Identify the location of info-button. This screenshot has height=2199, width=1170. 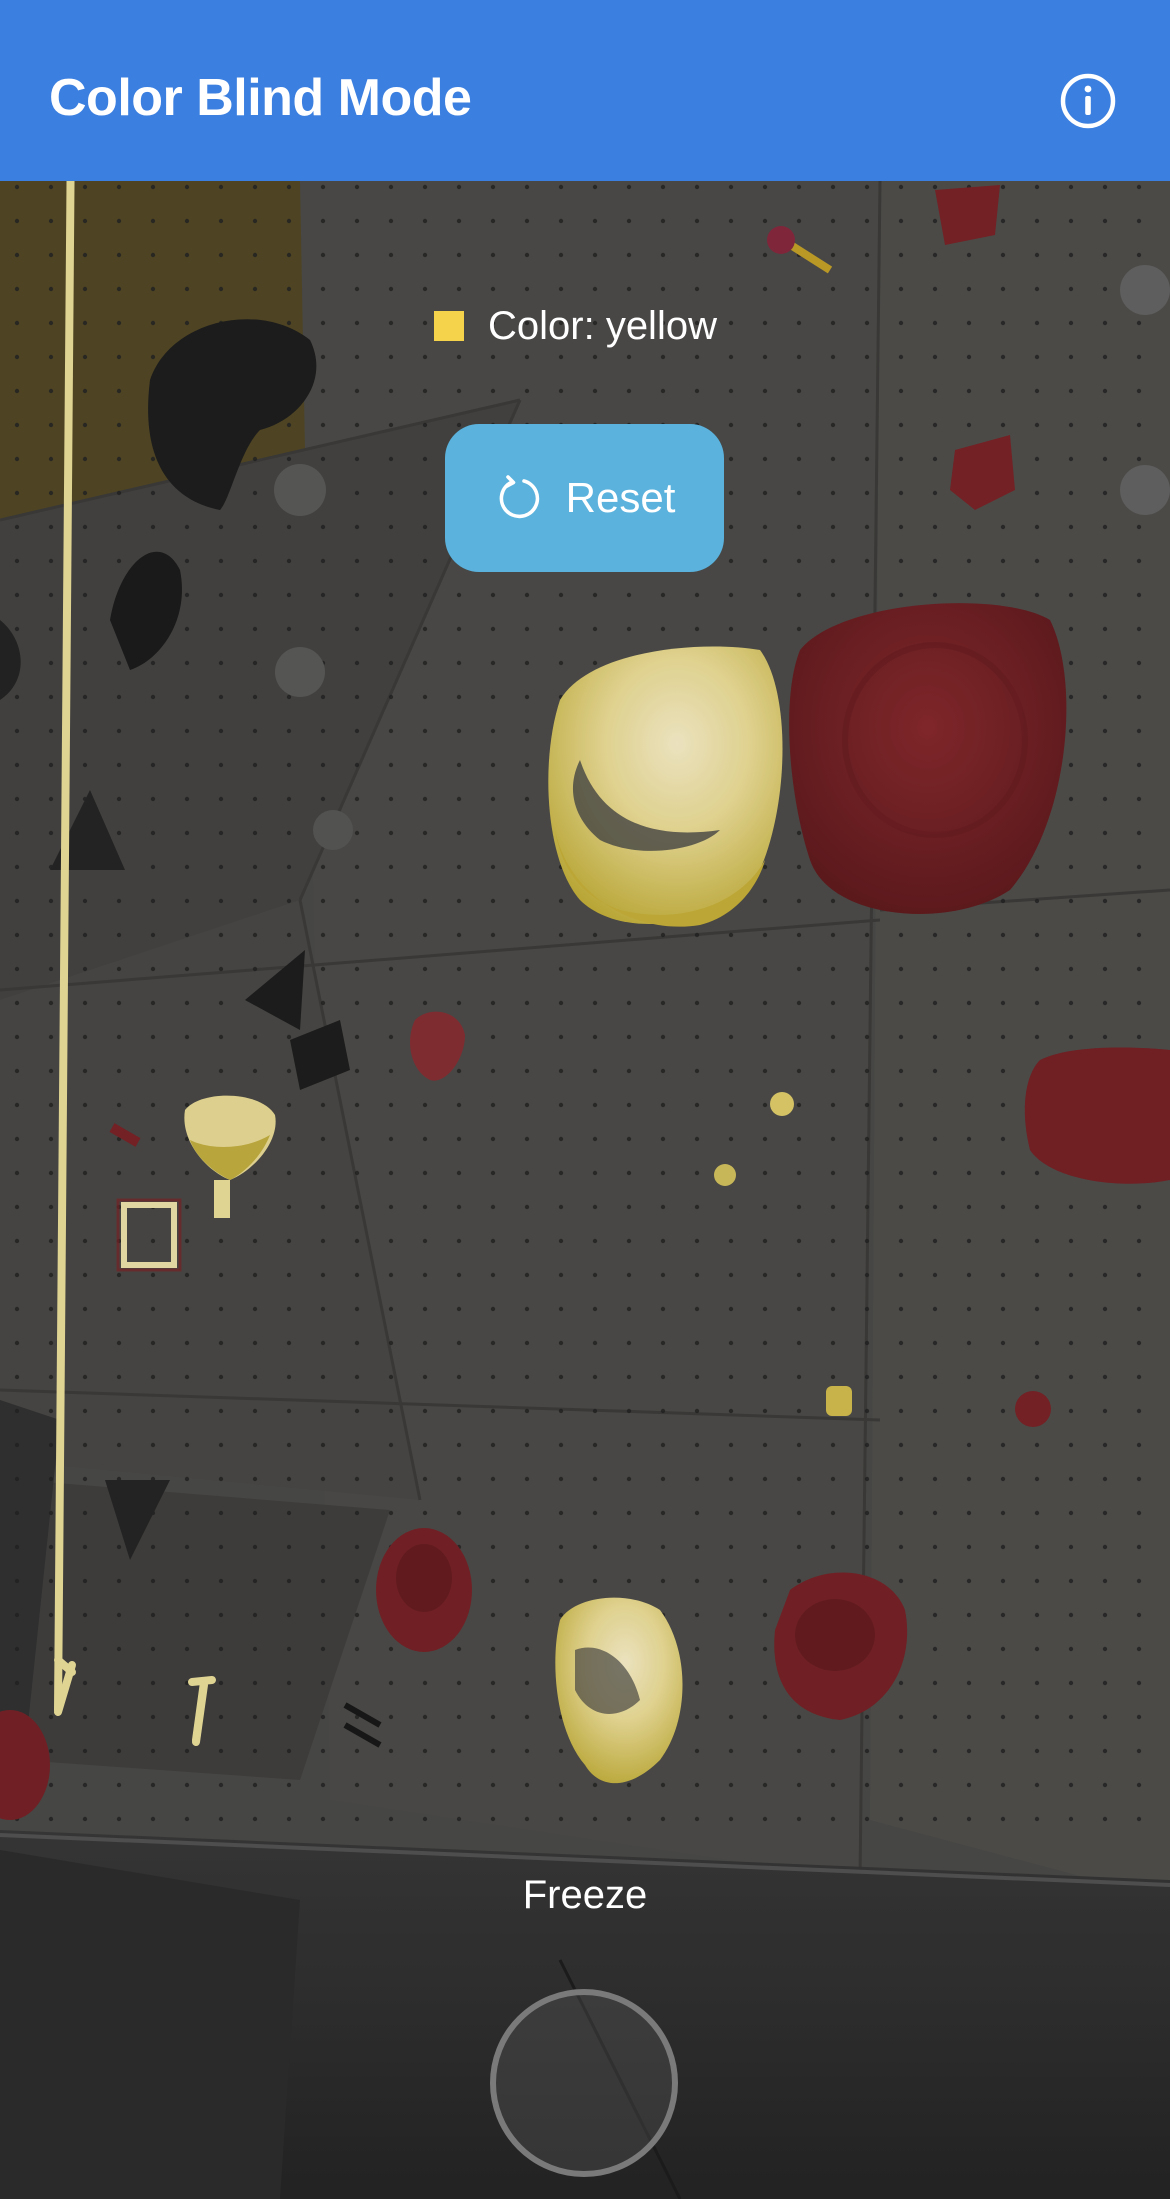
(1088, 101).